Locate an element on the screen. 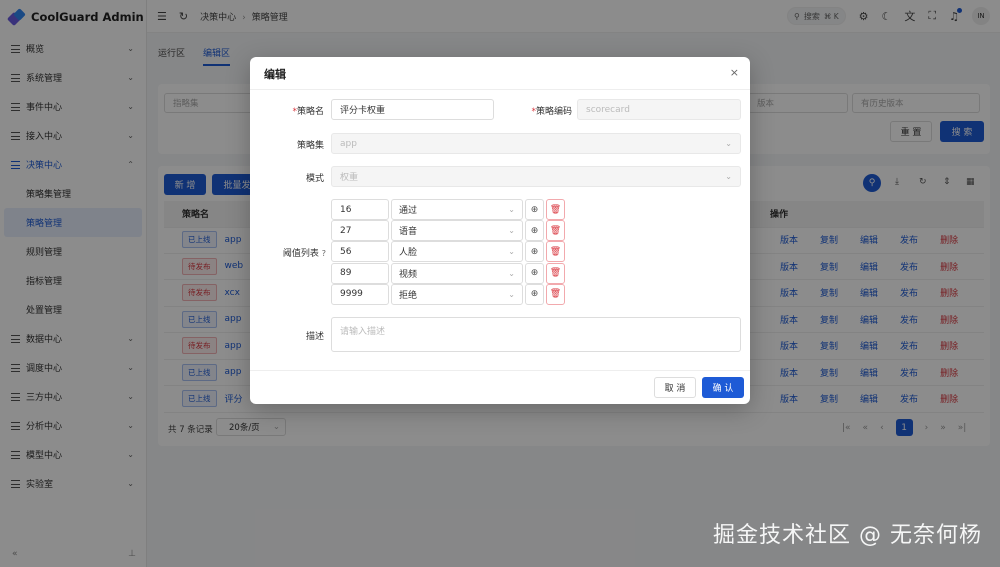  threshold-action-value: 拒绝 is located at coordinates (408, 295).